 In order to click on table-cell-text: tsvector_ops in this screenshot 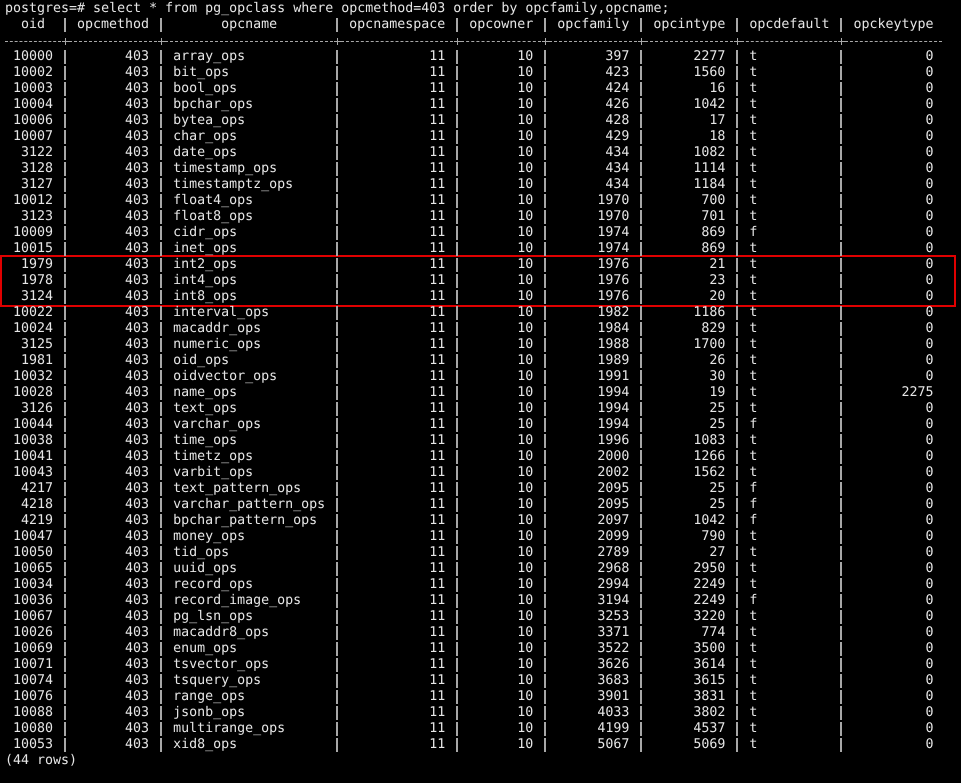, I will do `click(221, 665)`.